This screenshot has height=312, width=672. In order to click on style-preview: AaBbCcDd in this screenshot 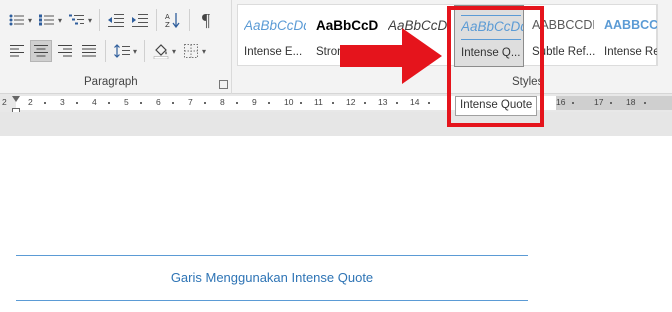, I will do `click(275, 25)`.